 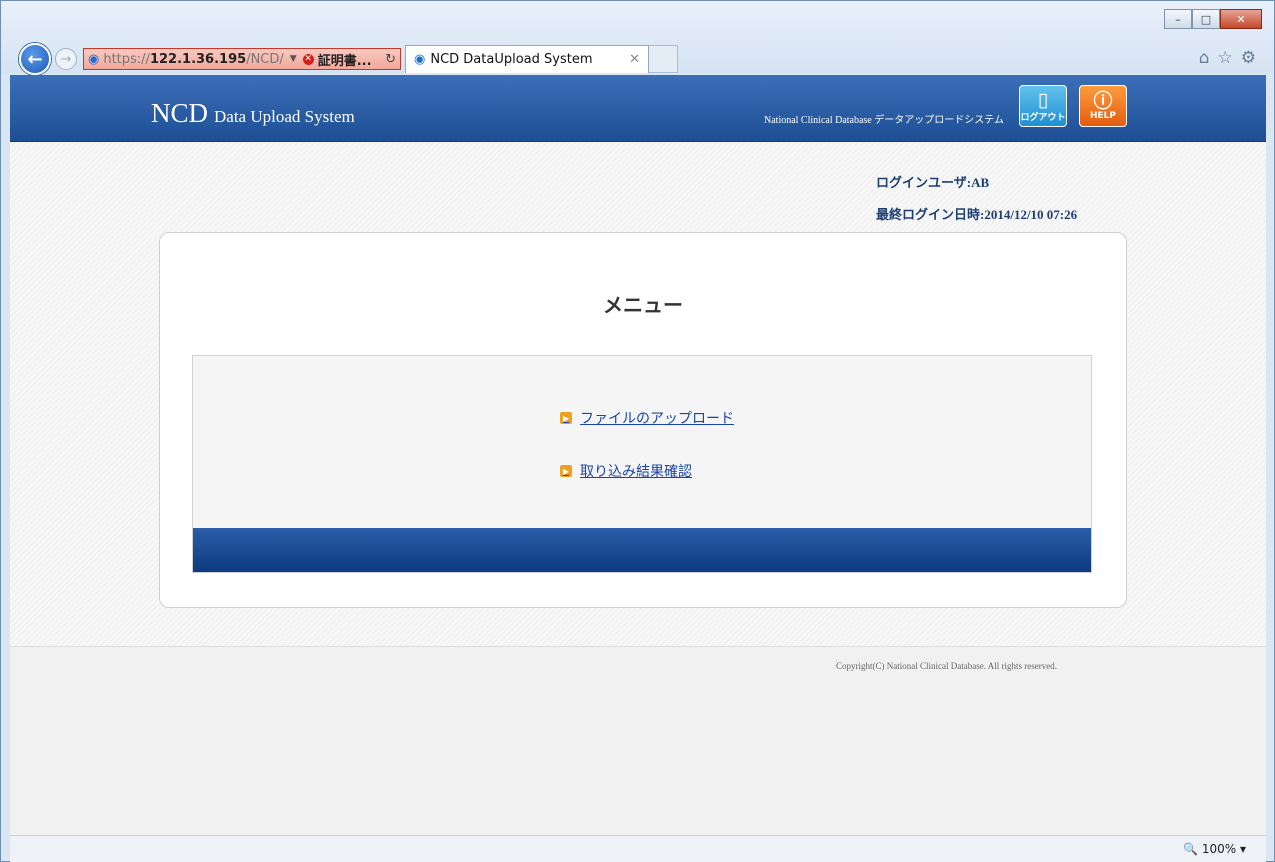 I want to click on help-question-icon: ⓘ, so click(x=1103, y=101).